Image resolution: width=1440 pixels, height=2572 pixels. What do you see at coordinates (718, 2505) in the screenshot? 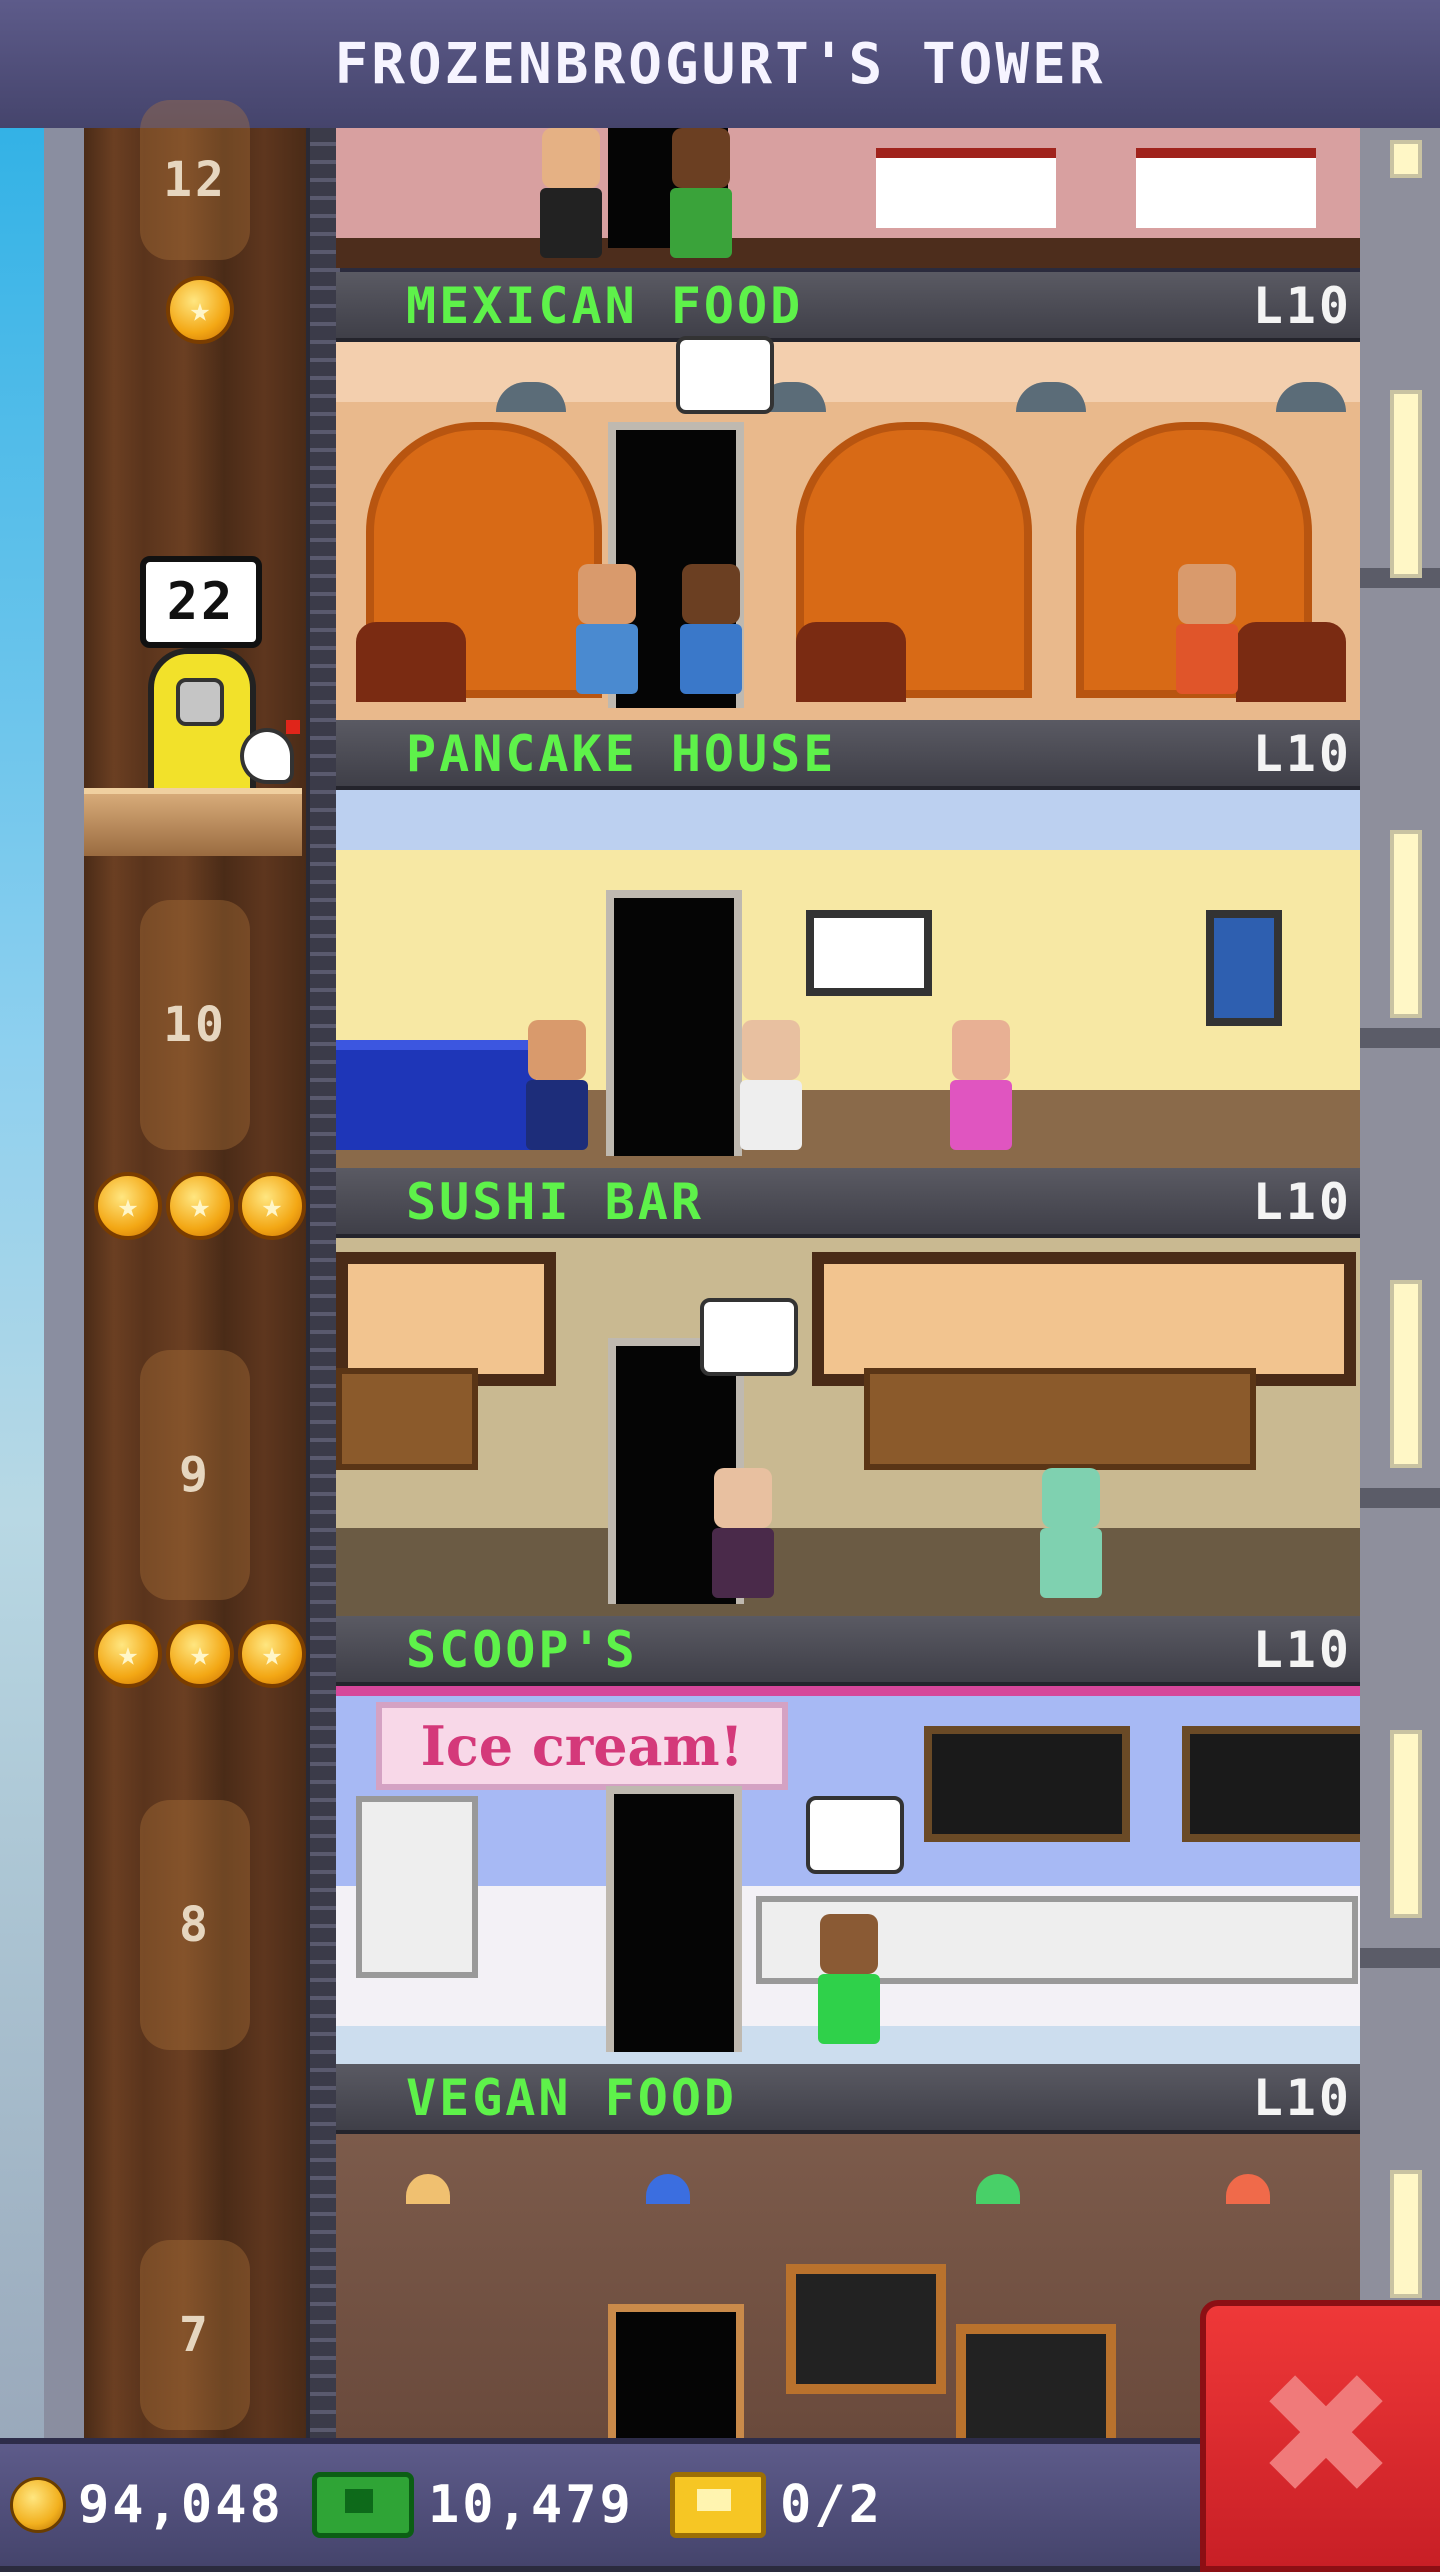
I see `ticket-icon` at bounding box center [718, 2505].